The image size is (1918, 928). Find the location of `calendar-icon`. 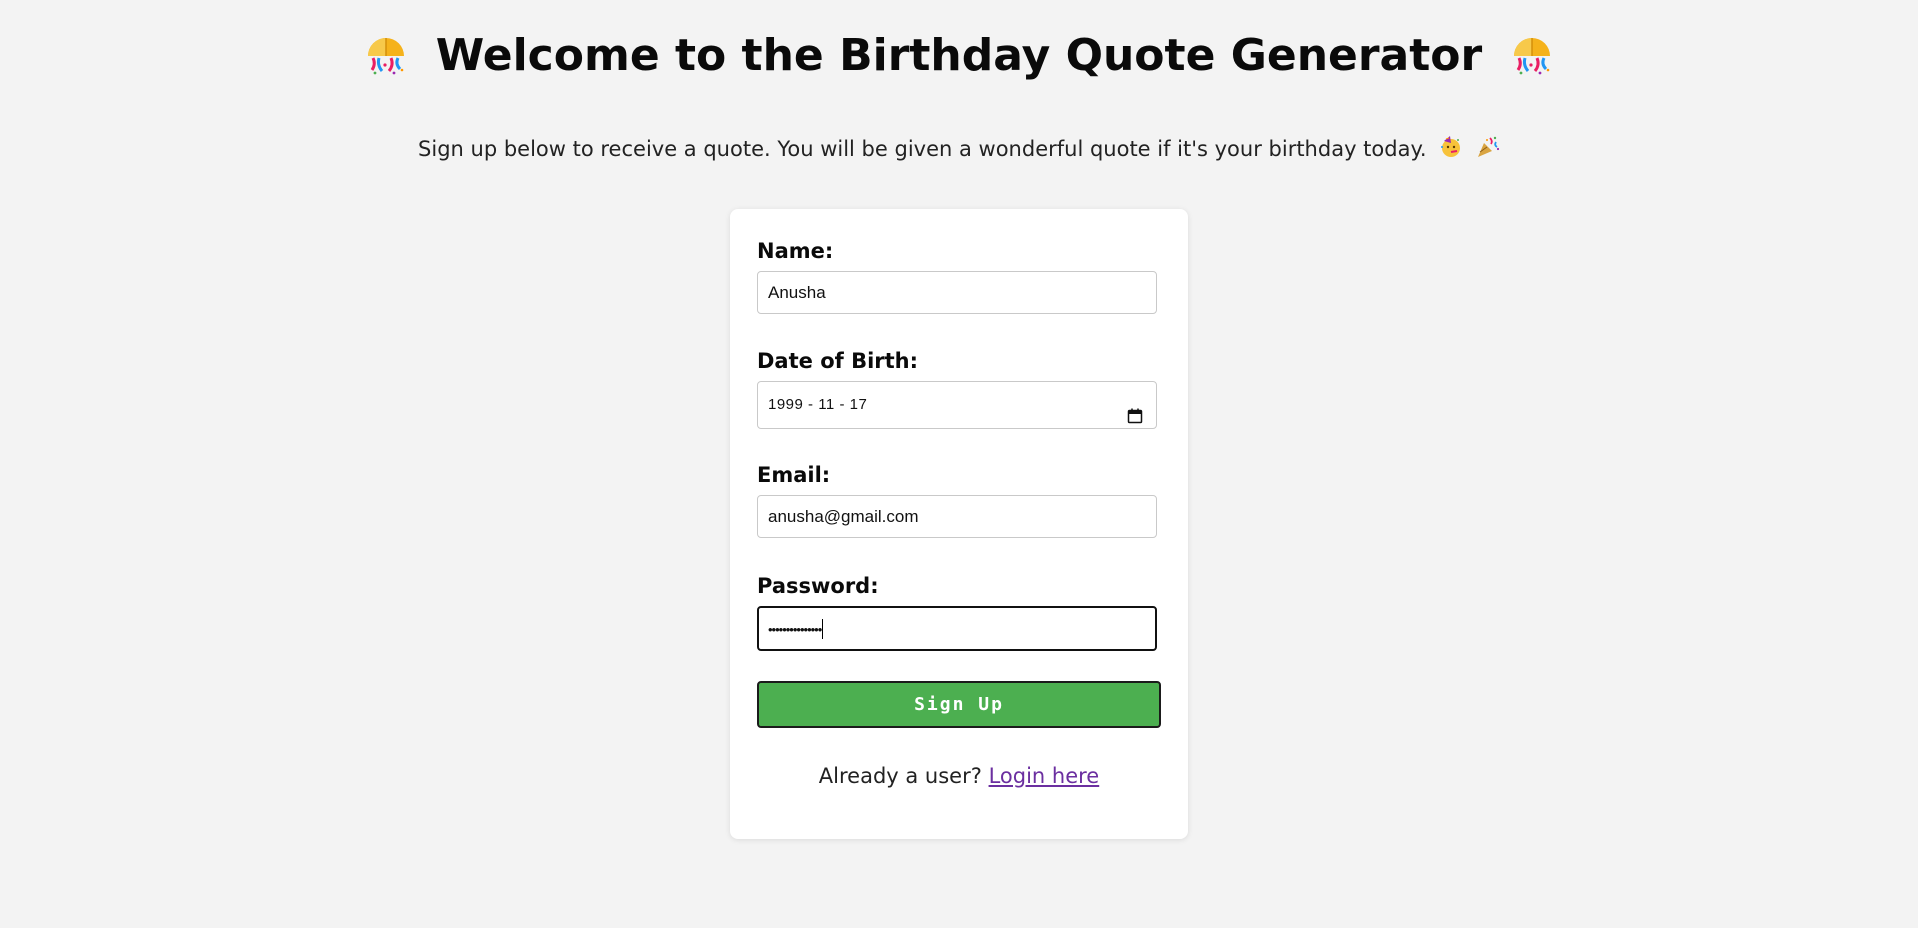

calendar-icon is located at coordinates (1135, 410).